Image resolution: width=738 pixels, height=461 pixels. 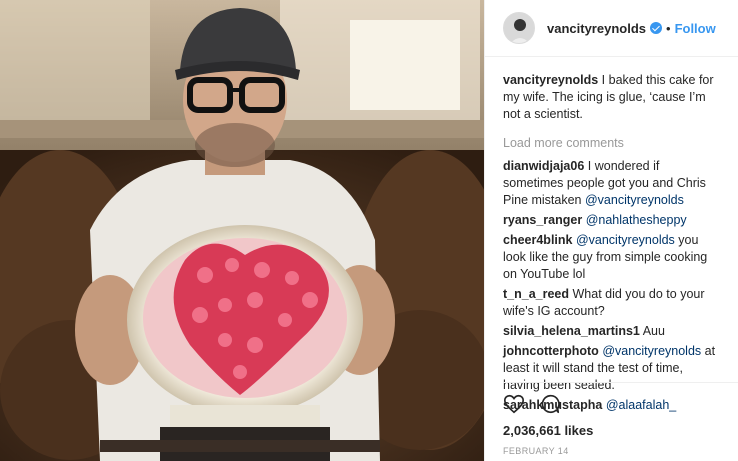 What do you see at coordinates (550, 404) in the screenshot?
I see `speech-bubble-icon` at bounding box center [550, 404].